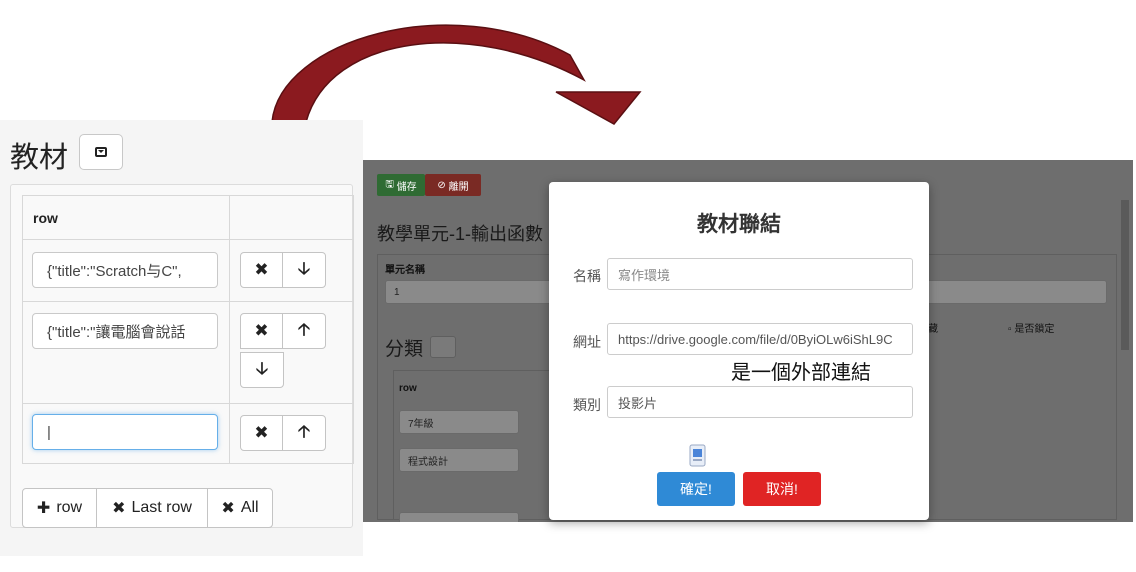 The width and height of the screenshot is (1136, 572). Describe the element at coordinates (249, 507) in the screenshot. I see `all-label: All` at that location.